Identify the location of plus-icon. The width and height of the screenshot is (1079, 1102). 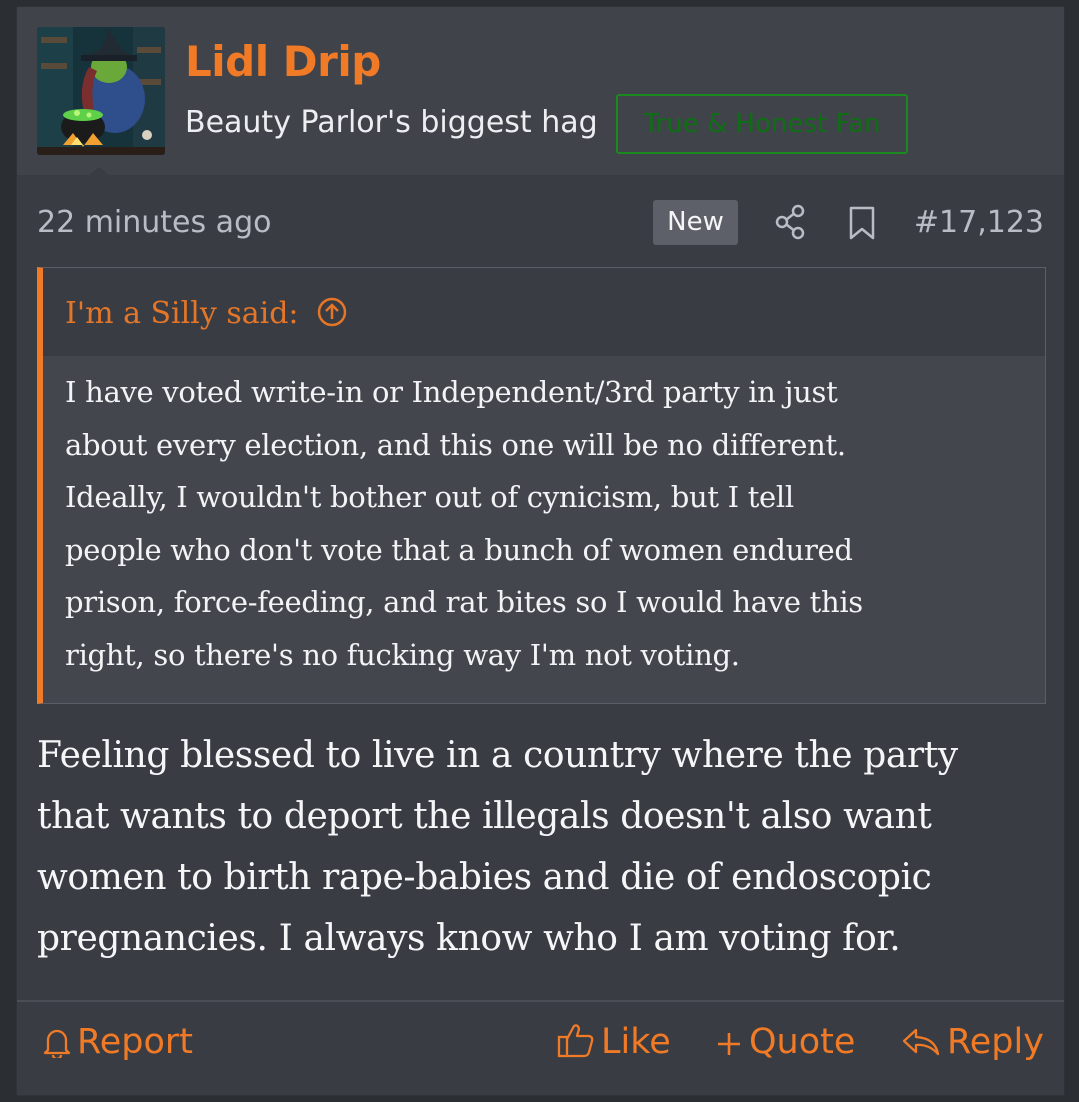
(729, 1044).